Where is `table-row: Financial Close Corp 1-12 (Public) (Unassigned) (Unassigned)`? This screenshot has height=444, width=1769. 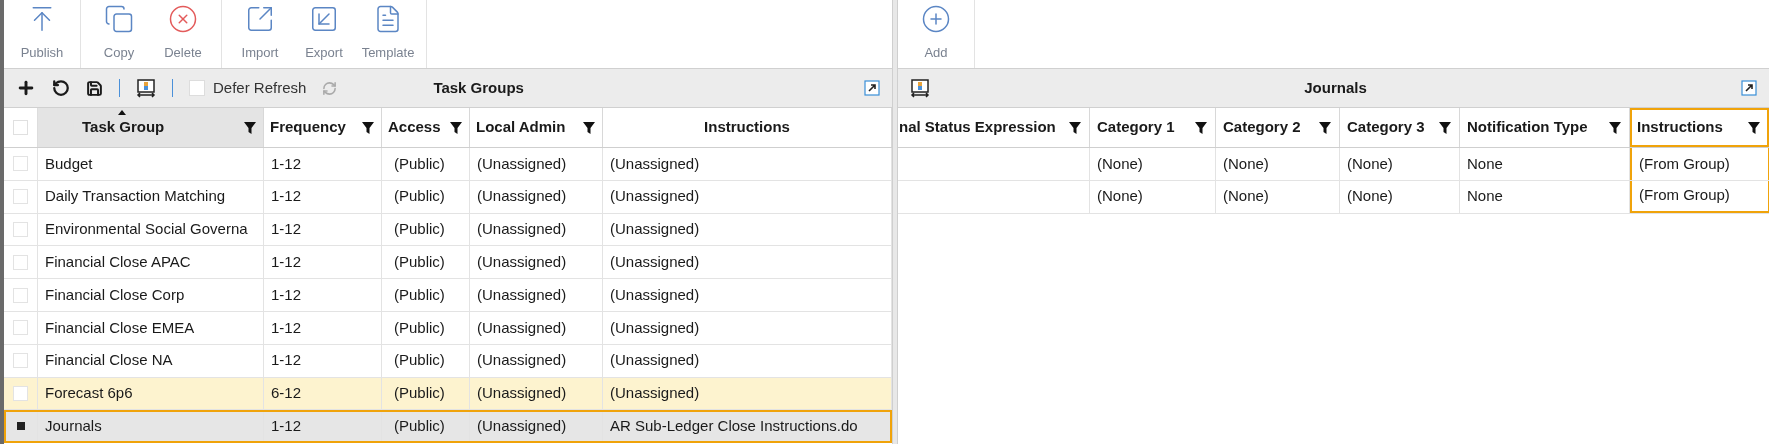 table-row: Financial Close Corp 1-12 (Public) (Unassigned) (Unassigned) is located at coordinates (448, 295).